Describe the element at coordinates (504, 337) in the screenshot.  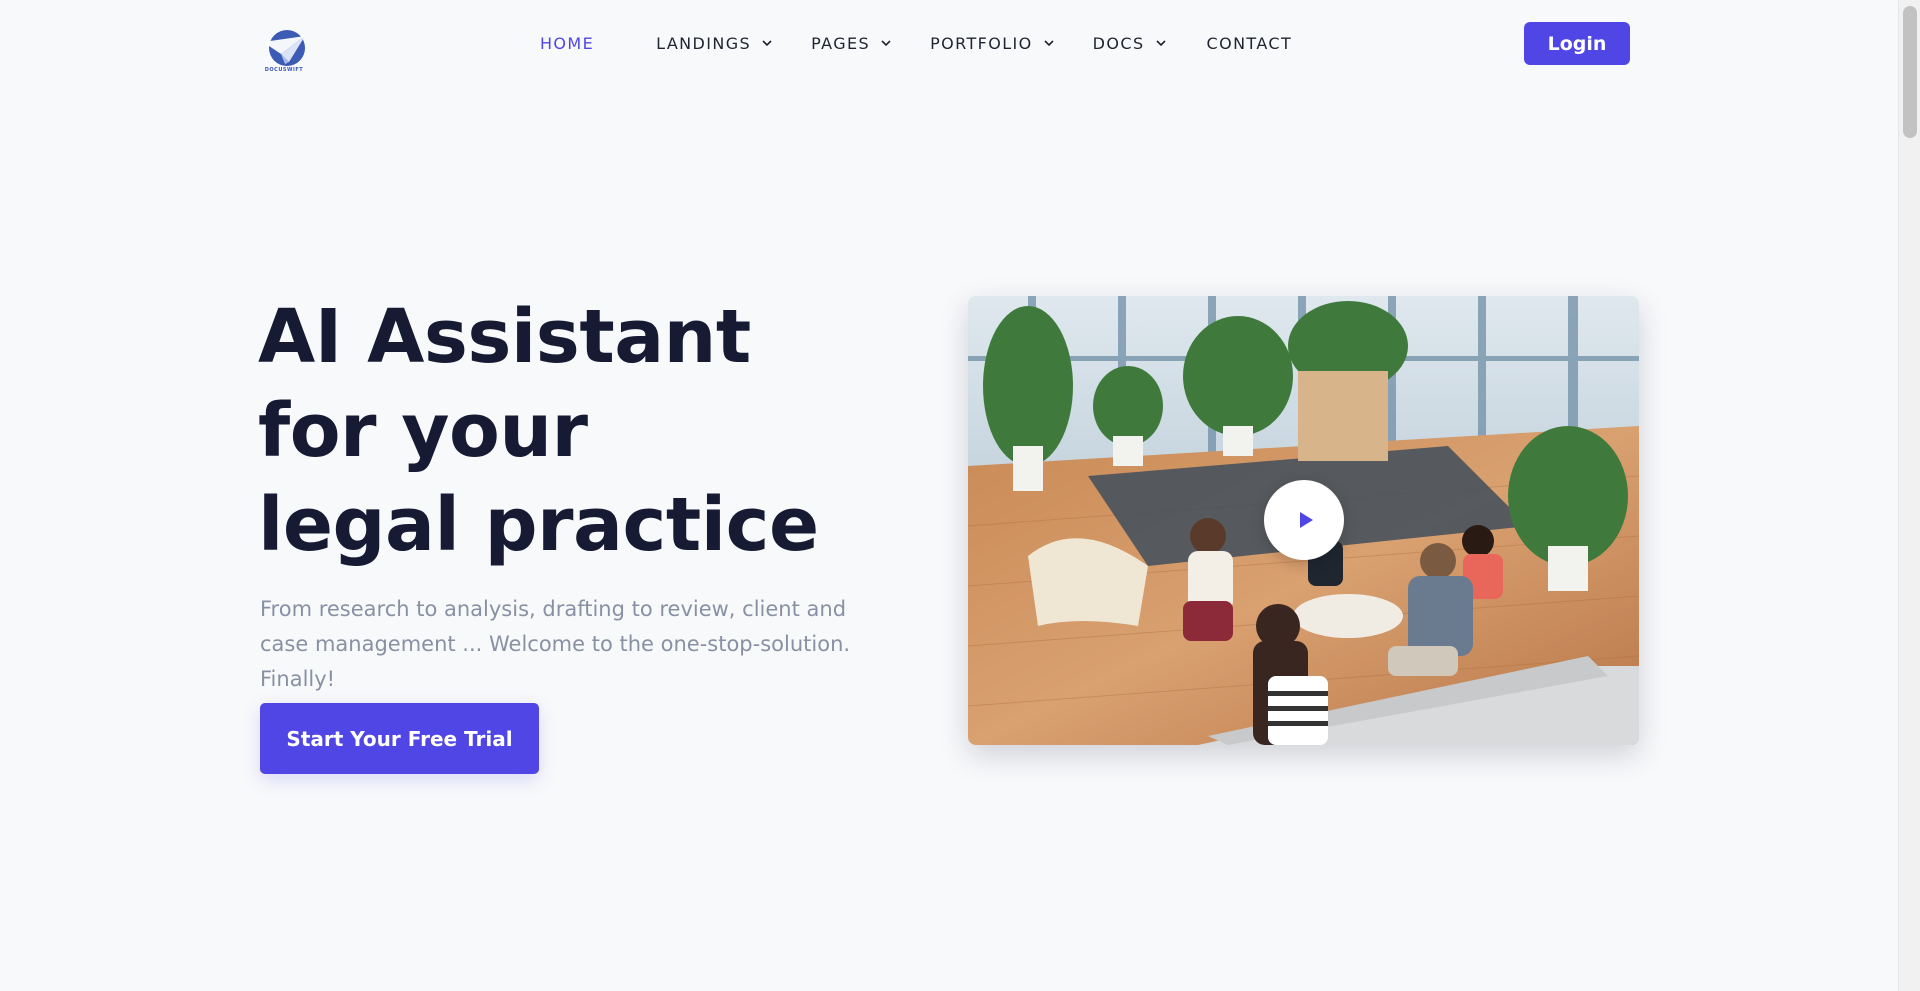
I see `hero-title-line-1: AI Assistant` at that location.